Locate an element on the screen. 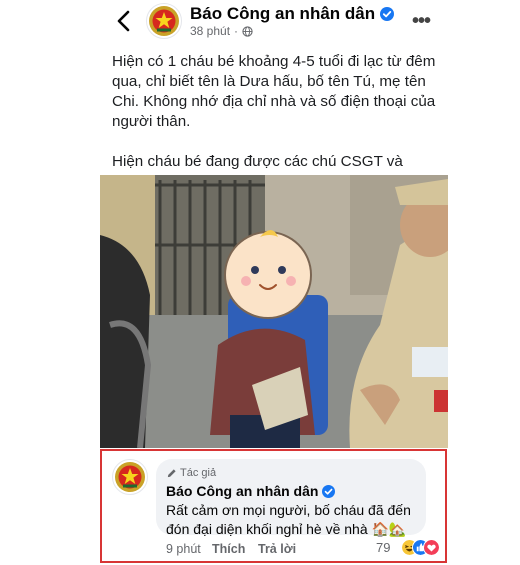 The height and width of the screenshot is (565, 520). like-button: Thích is located at coordinates (235, 549).